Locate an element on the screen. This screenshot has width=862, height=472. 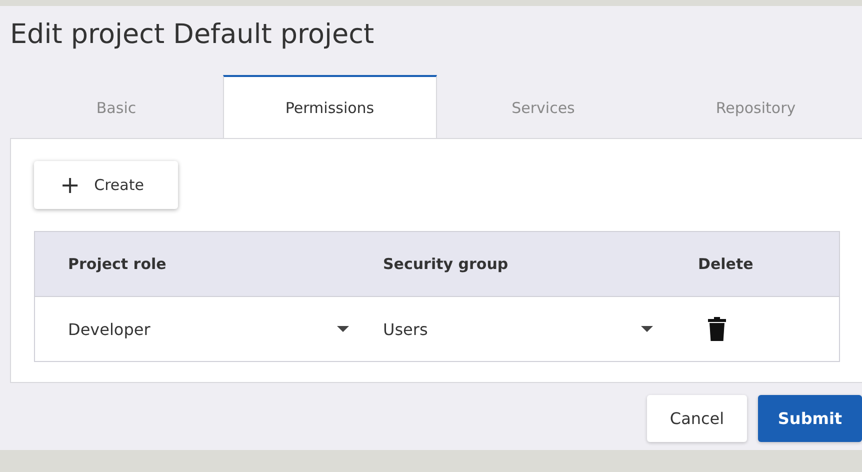
column-header: Delete is located at coordinates (726, 264).